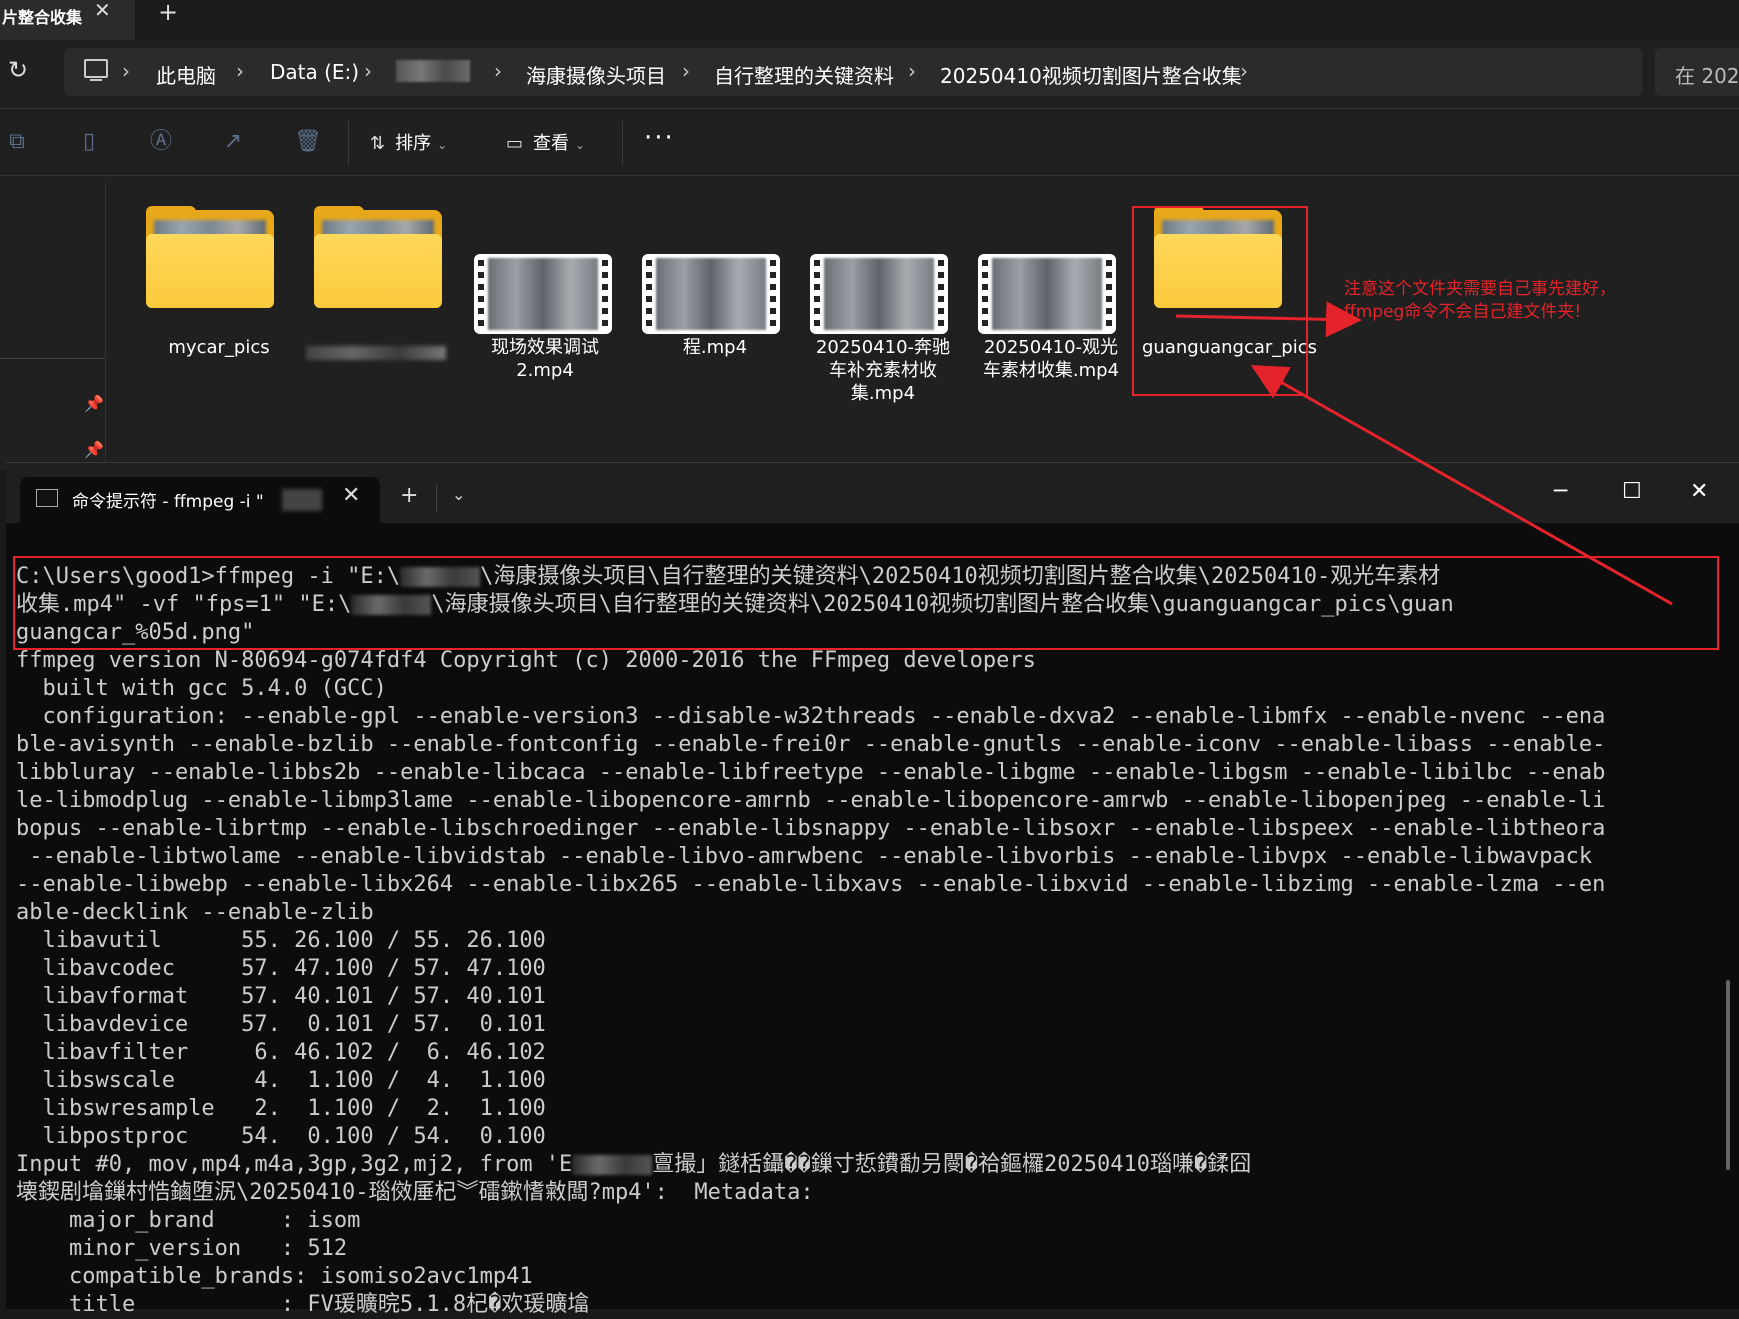  Describe the element at coordinates (659, 138) in the screenshot. I see `more-options-button: ···` at that location.